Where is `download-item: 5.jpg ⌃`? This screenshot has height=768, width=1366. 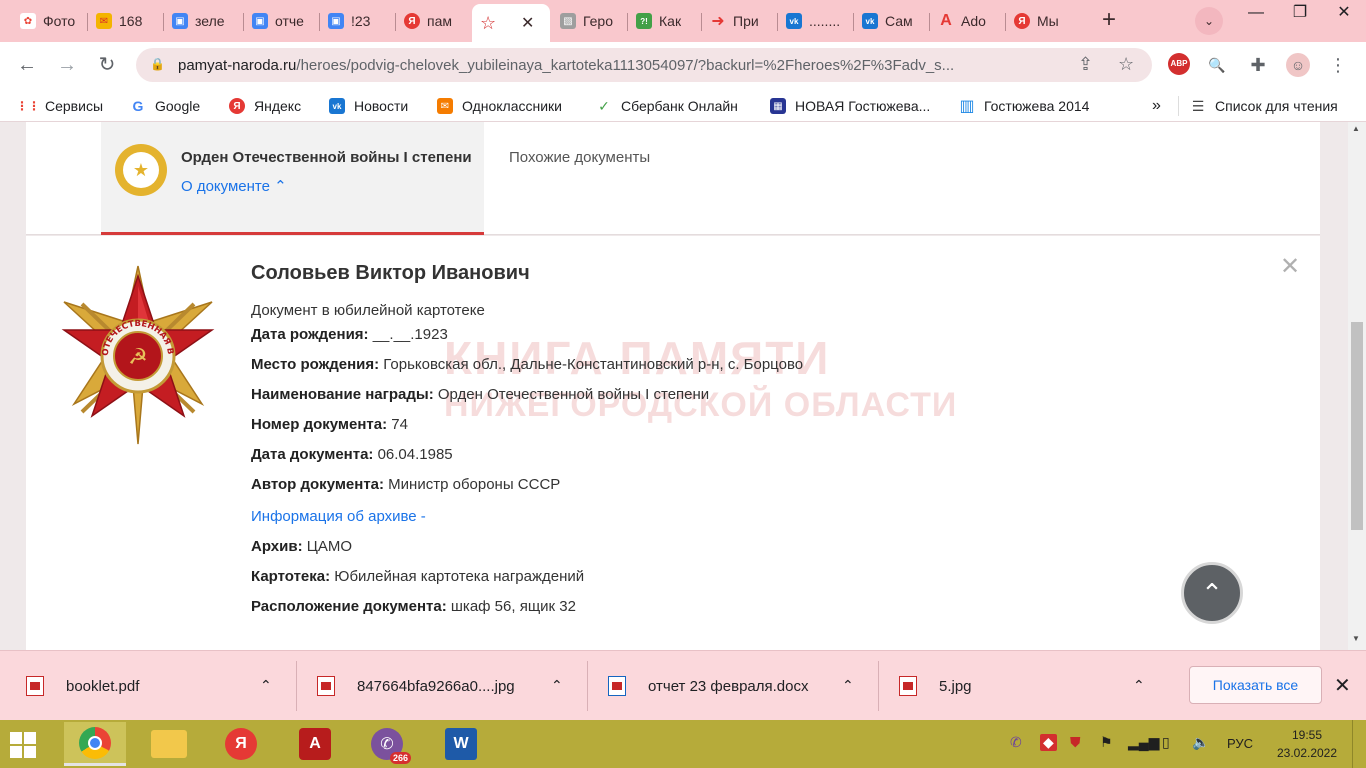 download-item: 5.jpg ⌃ is located at coordinates (1034, 686).